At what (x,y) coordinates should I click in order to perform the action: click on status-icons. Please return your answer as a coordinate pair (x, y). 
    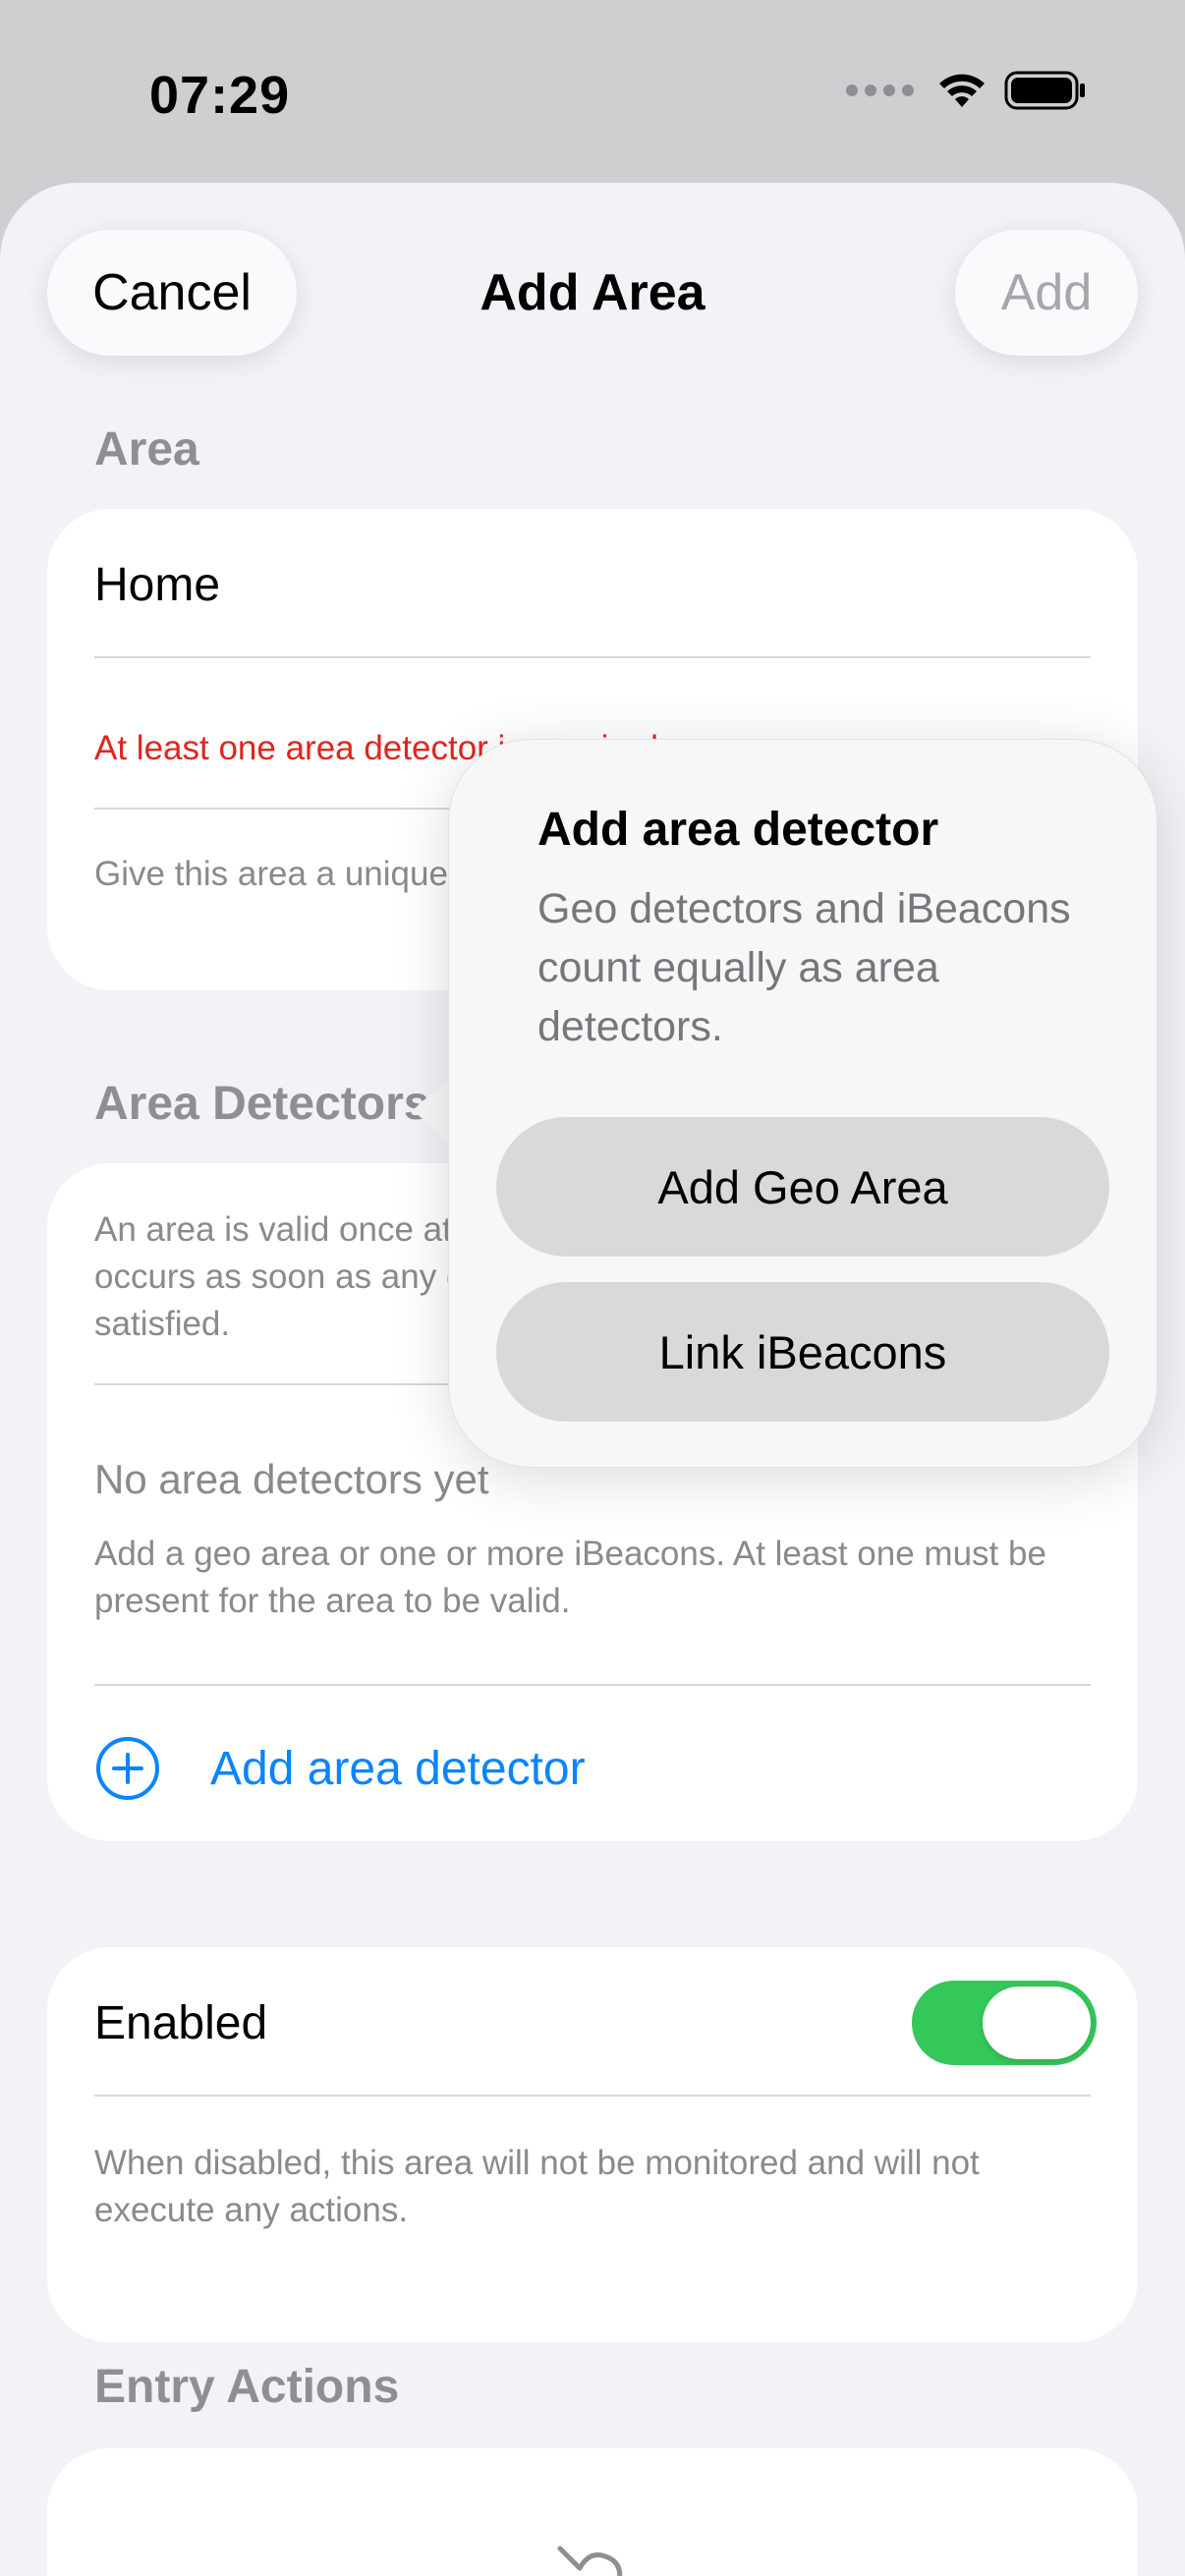
    Looking at the image, I should click on (967, 90).